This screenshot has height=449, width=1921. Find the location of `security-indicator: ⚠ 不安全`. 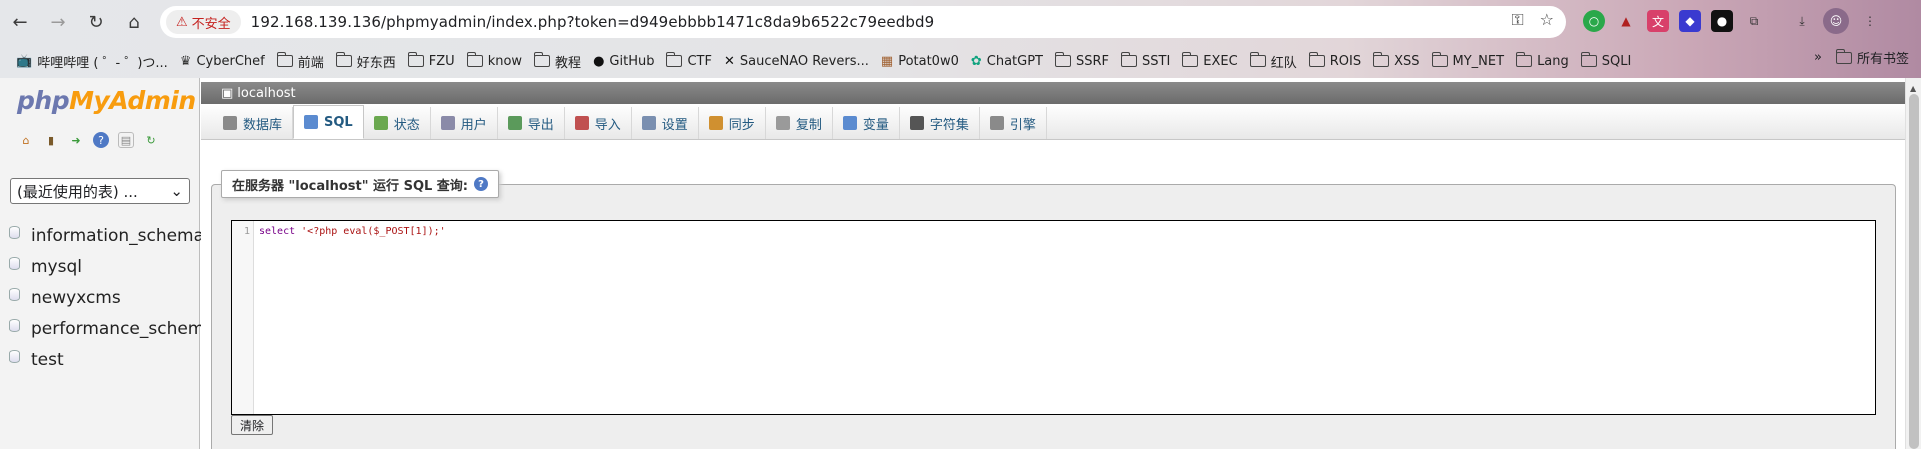

security-indicator: ⚠ 不安全 is located at coordinates (203, 22).